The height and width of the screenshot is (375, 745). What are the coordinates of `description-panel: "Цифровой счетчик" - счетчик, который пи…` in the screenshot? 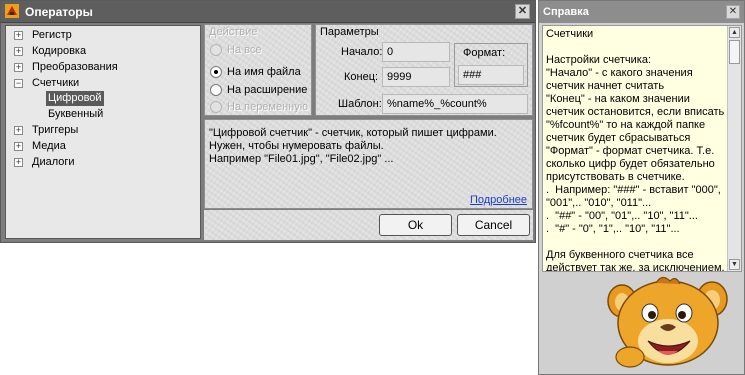 It's located at (368, 164).